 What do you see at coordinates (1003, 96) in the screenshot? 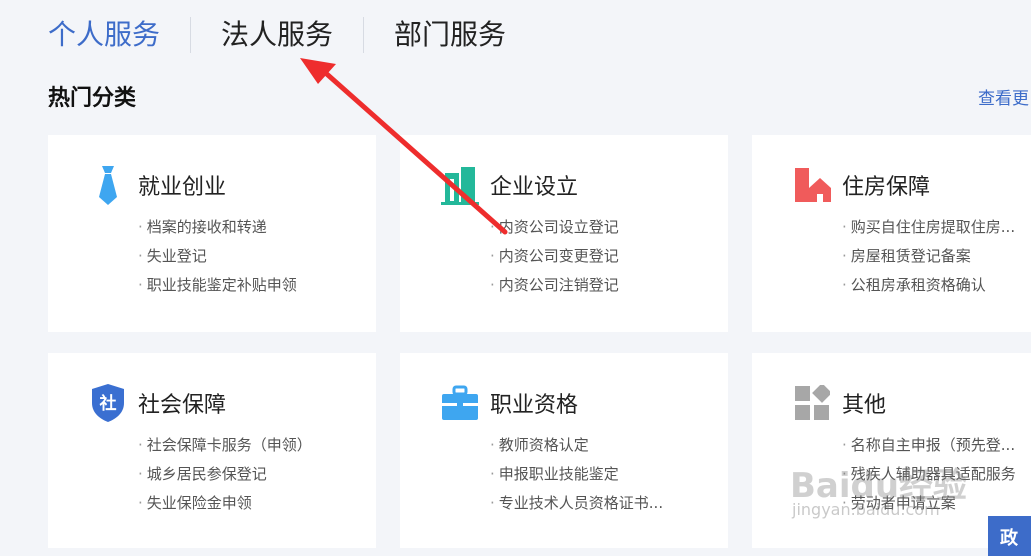
I see `view-more-link: 查看更` at bounding box center [1003, 96].